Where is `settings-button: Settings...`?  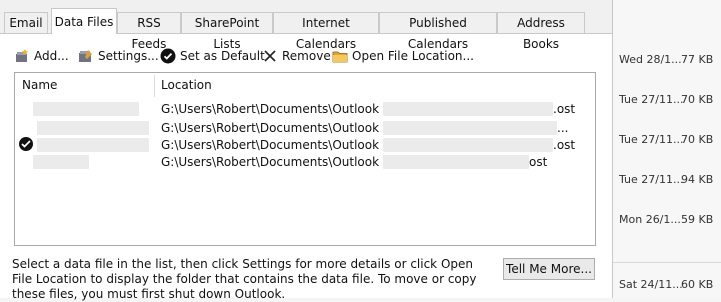 settings-button: Settings... is located at coordinates (118, 56).